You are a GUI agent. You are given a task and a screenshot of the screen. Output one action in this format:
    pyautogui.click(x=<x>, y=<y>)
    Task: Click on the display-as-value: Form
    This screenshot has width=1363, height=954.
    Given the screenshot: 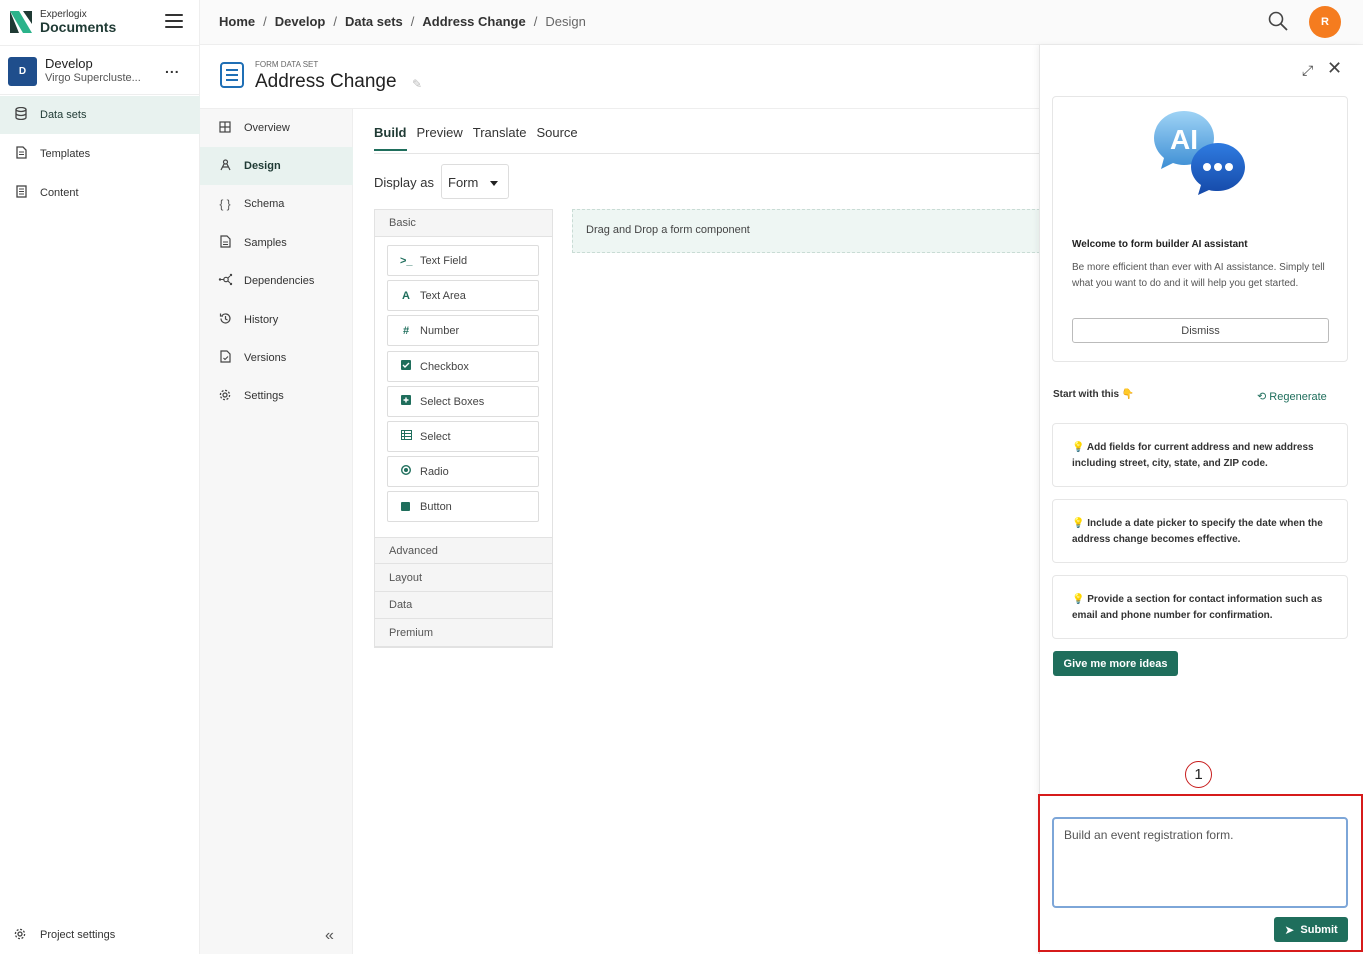 What is the action you would take?
    pyautogui.click(x=463, y=182)
    